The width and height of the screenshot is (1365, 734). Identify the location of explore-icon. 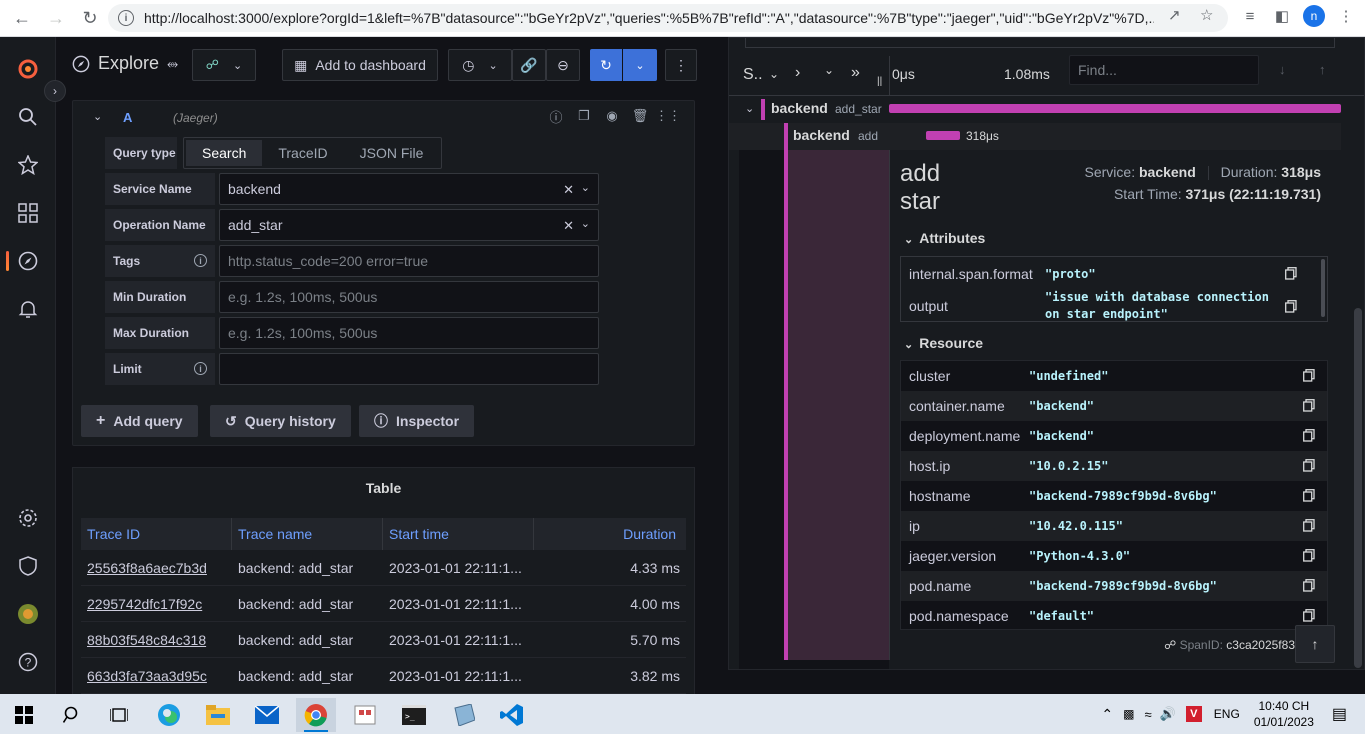
(28, 261).